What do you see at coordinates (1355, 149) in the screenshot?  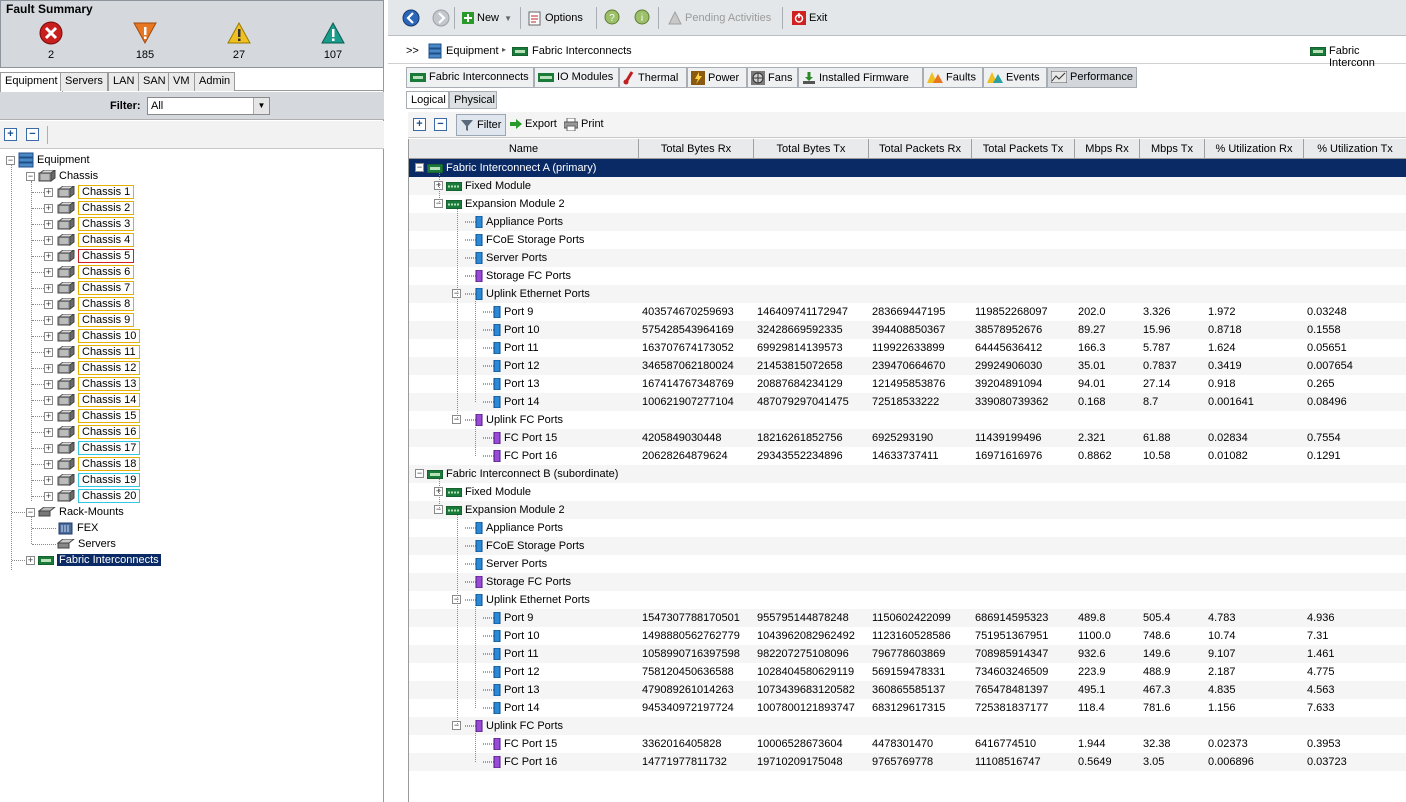 I see `column-header-util-tx: % Utilization Tx` at bounding box center [1355, 149].